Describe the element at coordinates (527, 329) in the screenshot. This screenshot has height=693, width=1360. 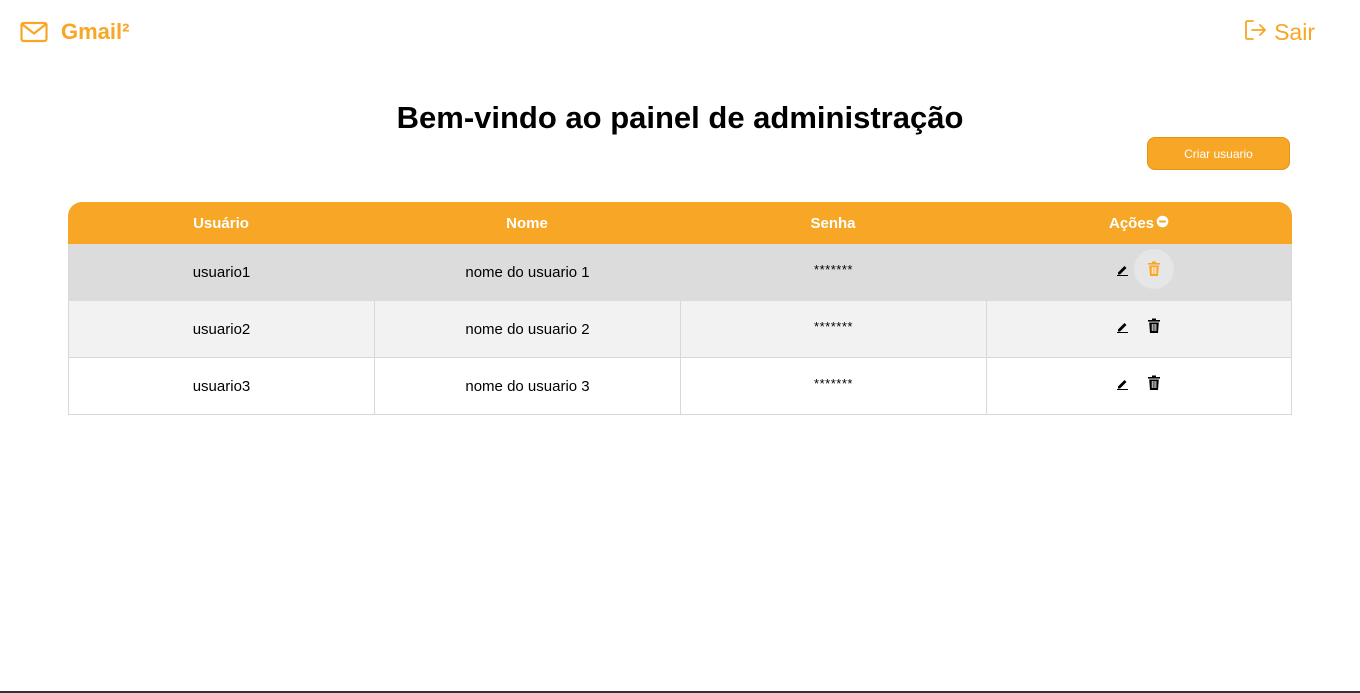
I see `cell-nome: nome do usuario 2` at that location.